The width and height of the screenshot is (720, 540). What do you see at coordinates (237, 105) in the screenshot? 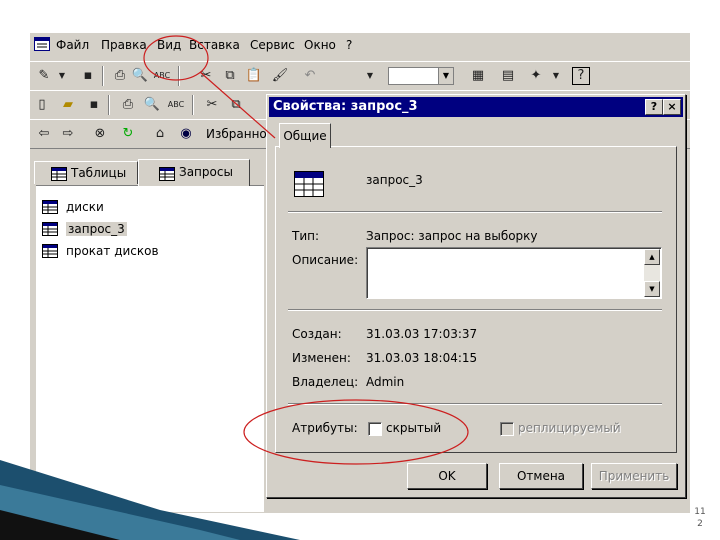
I see `annotation-line` at bounding box center [237, 105].